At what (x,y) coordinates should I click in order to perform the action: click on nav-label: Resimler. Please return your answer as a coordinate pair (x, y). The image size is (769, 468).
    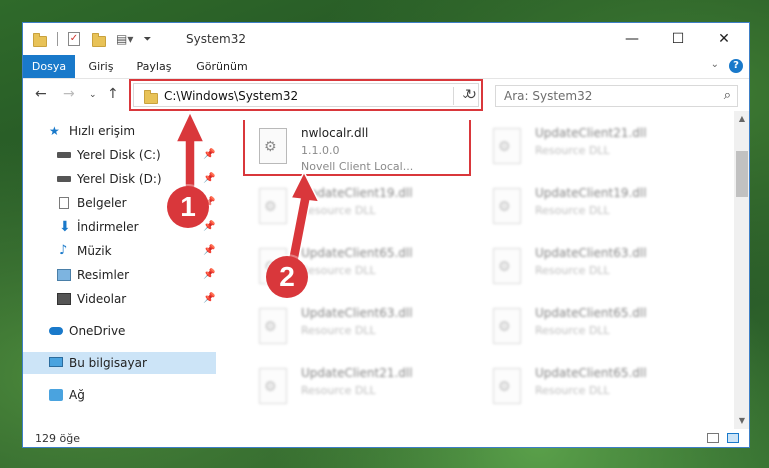
    Looking at the image, I should click on (103, 275).